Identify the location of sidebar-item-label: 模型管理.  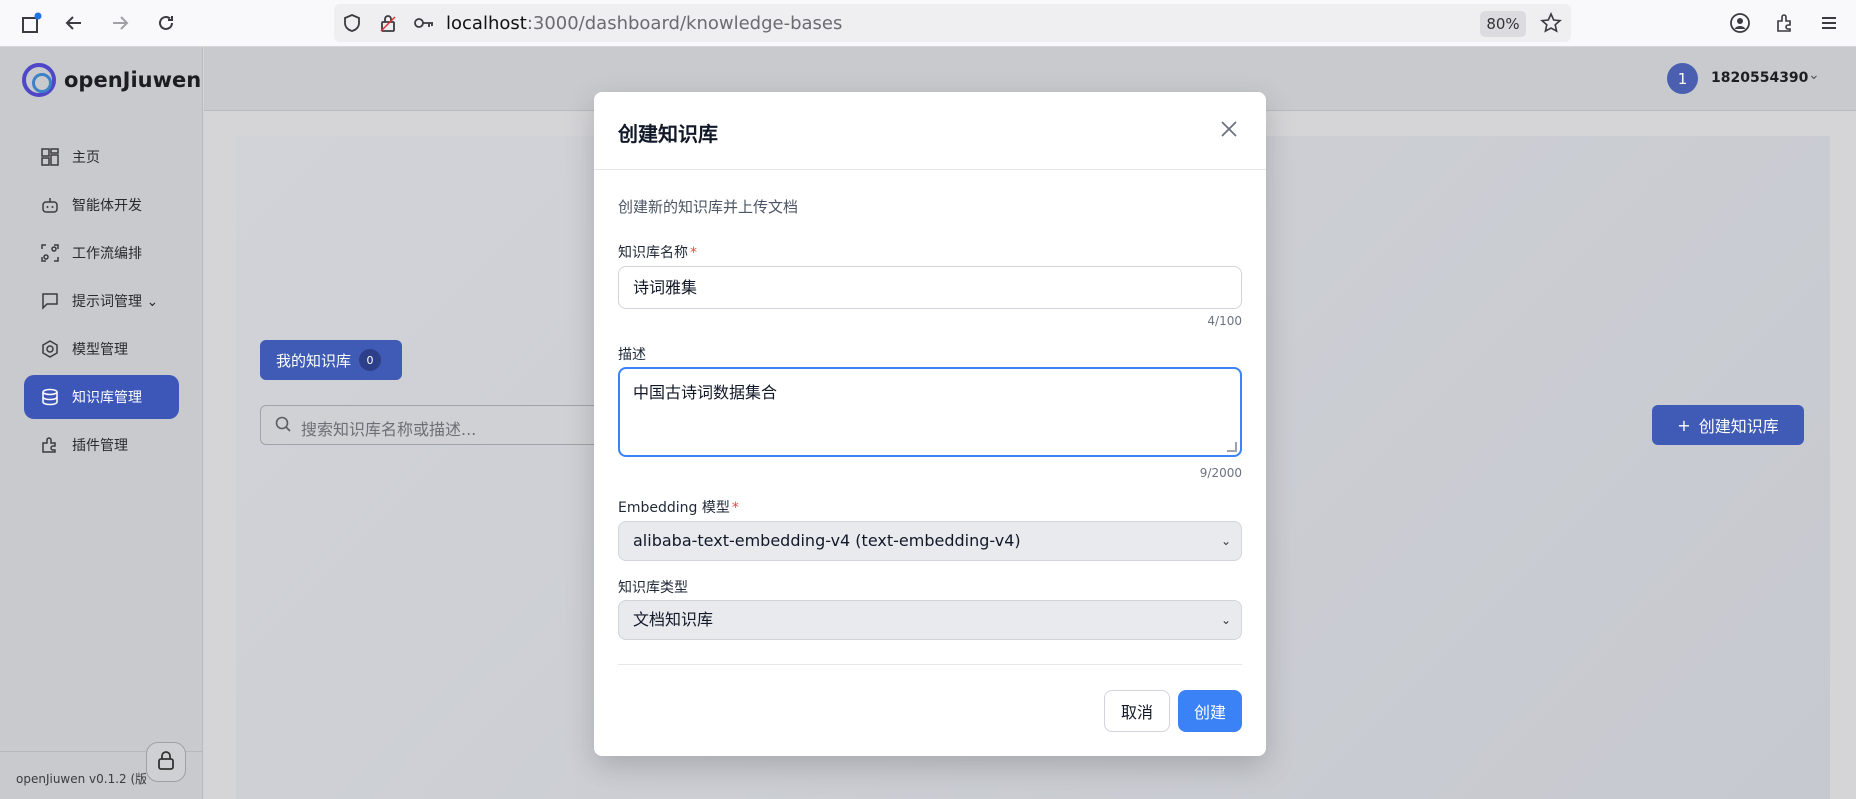
(100, 350).